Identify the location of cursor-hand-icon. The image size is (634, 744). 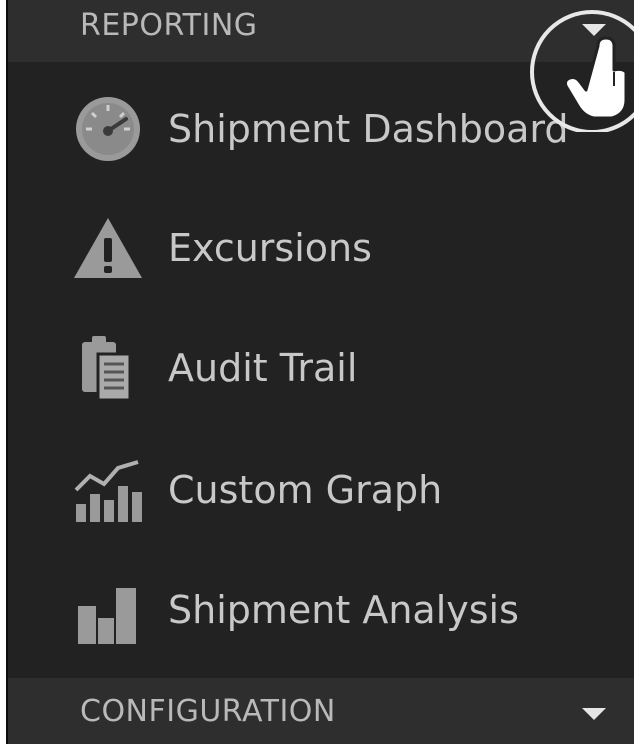
(582, 71).